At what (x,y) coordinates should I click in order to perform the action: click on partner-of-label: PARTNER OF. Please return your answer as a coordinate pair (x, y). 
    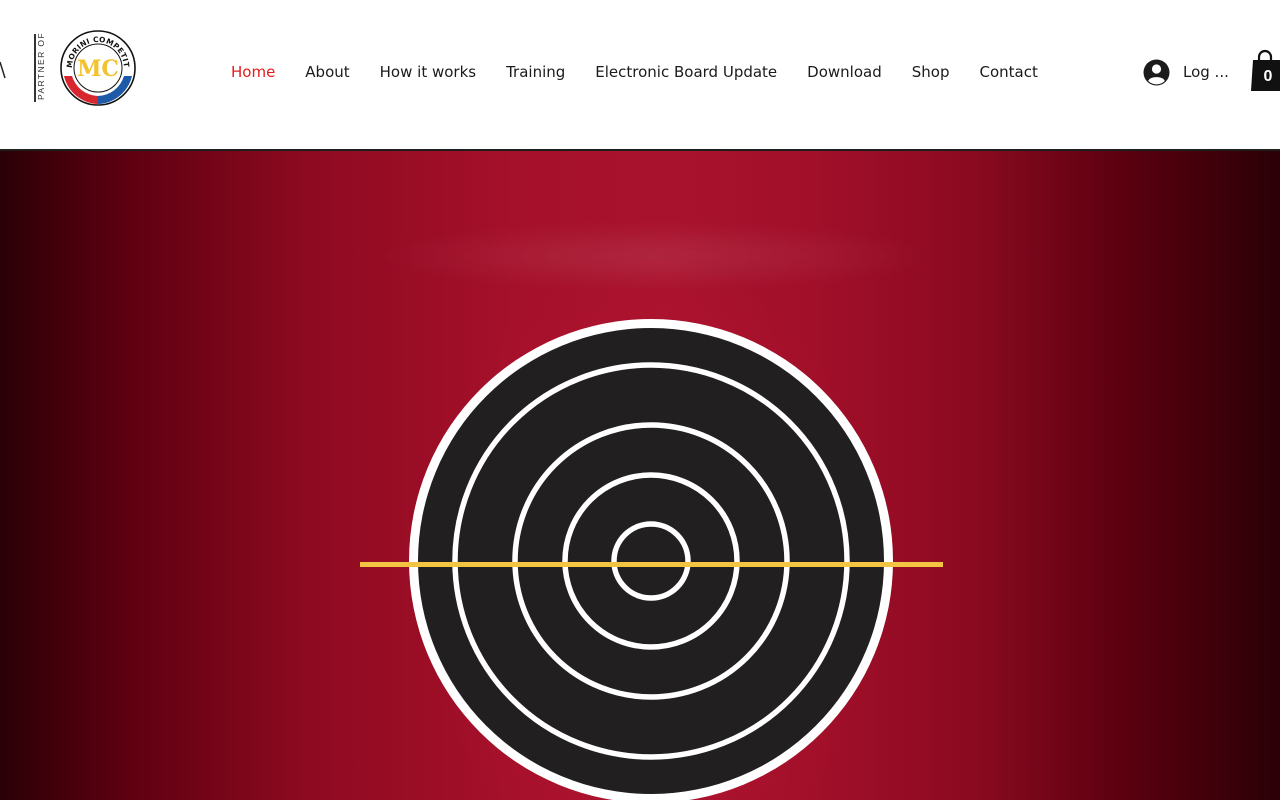
    Looking at the image, I should click on (41, 66).